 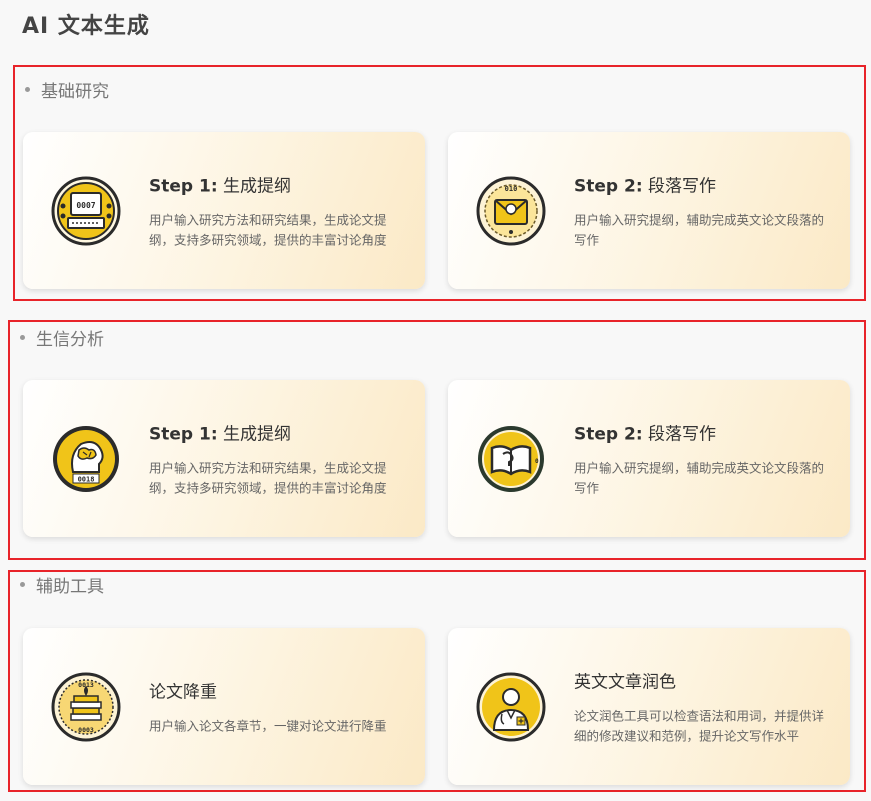 What do you see at coordinates (511, 189) in the screenshot?
I see `icon-code-text: 010` at bounding box center [511, 189].